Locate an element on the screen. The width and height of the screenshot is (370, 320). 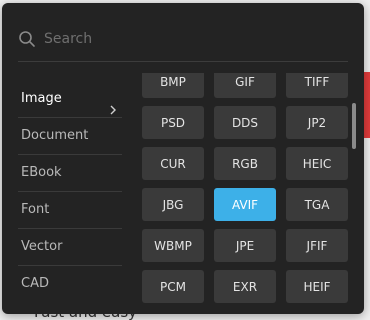
category-item-ebook: EBook is located at coordinates (70, 173).